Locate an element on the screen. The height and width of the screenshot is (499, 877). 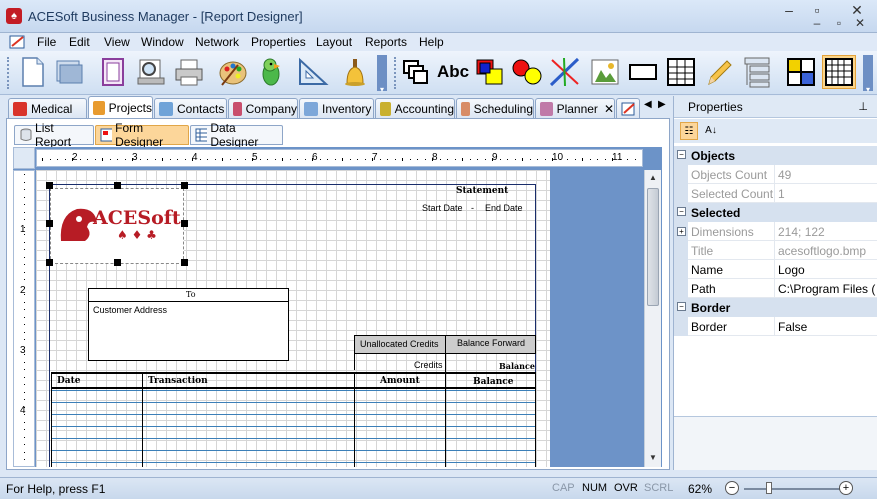
tab-report-designer is located at coordinates (628, 108).